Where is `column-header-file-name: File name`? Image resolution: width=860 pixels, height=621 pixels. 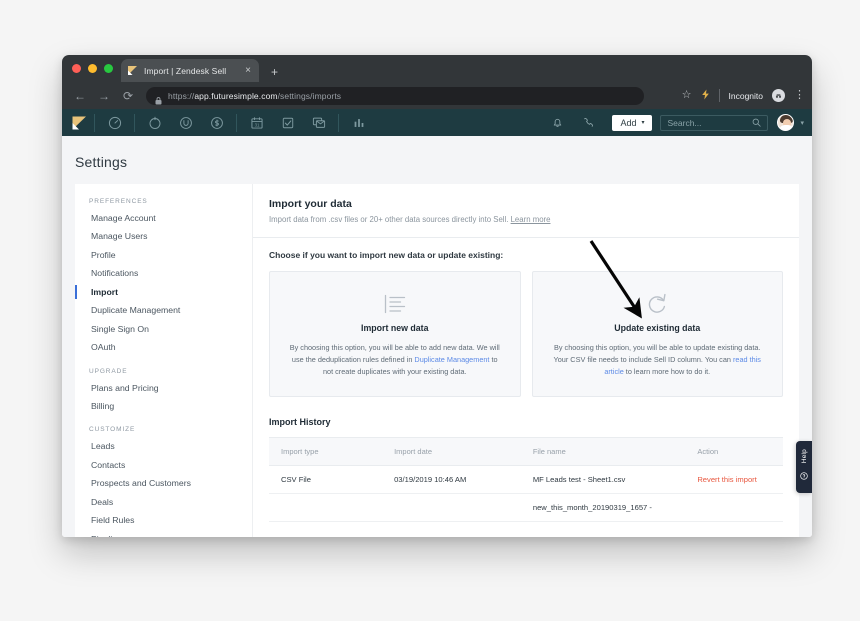 column-header-file-name: File name is located at coordinates (603, 452).